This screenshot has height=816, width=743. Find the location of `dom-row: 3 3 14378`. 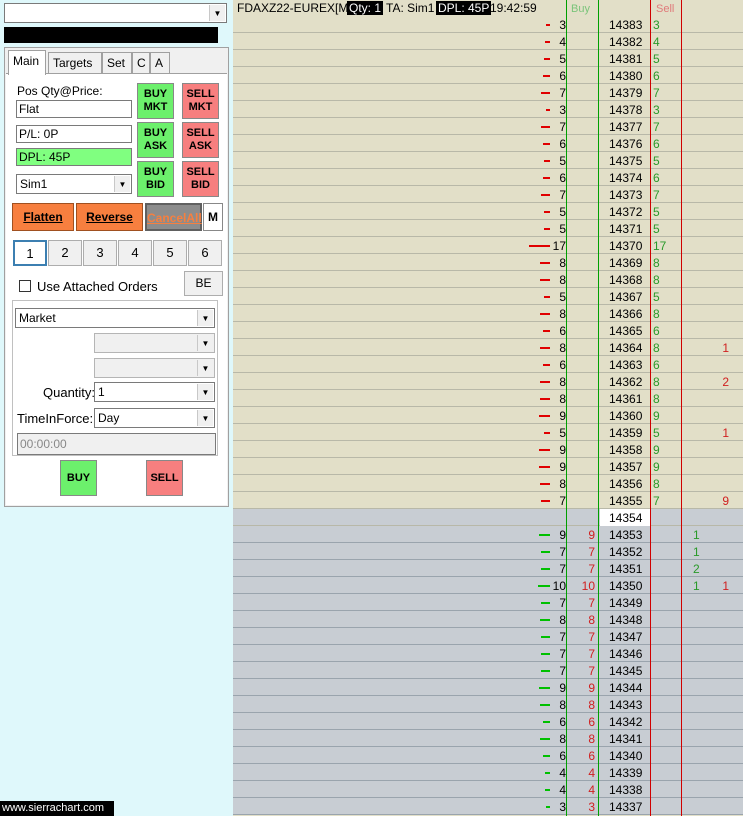

dom-row: 3 3 14378 is located at coordinates (488, 109).